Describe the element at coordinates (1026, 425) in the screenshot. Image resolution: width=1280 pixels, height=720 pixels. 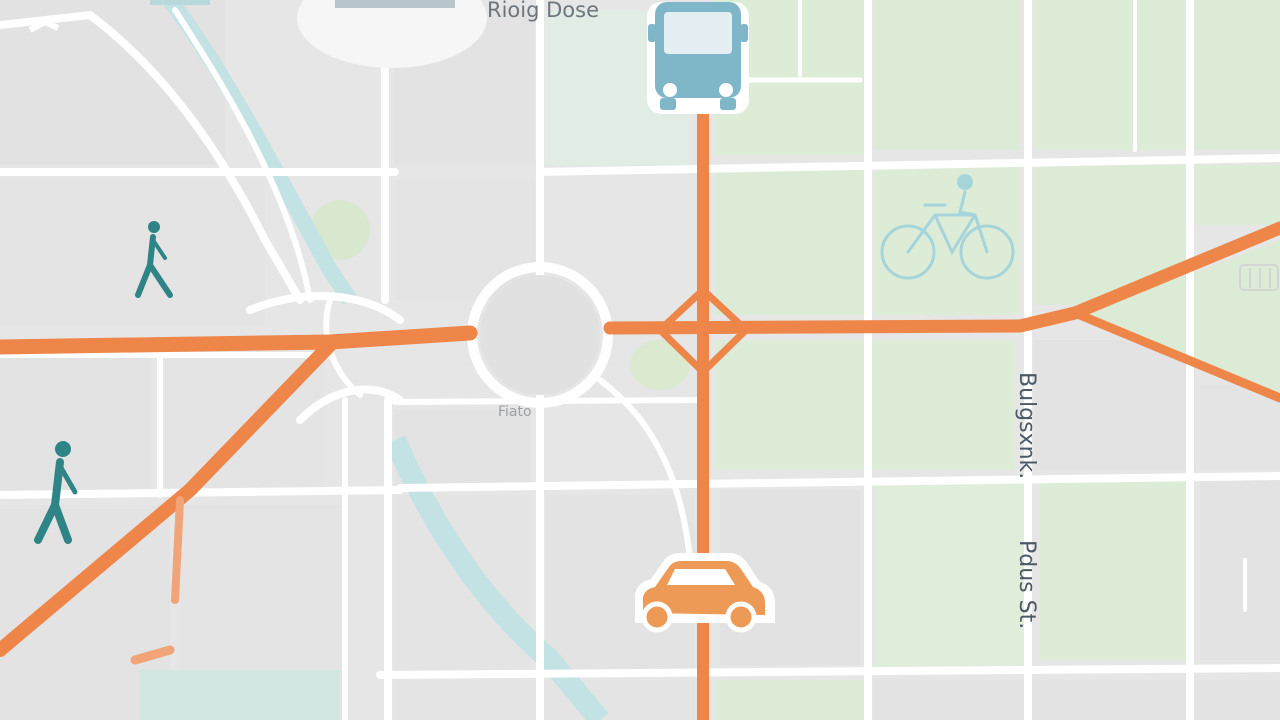
I see `street-label-bulgsxnk: Bulgsxnk.` at that location.